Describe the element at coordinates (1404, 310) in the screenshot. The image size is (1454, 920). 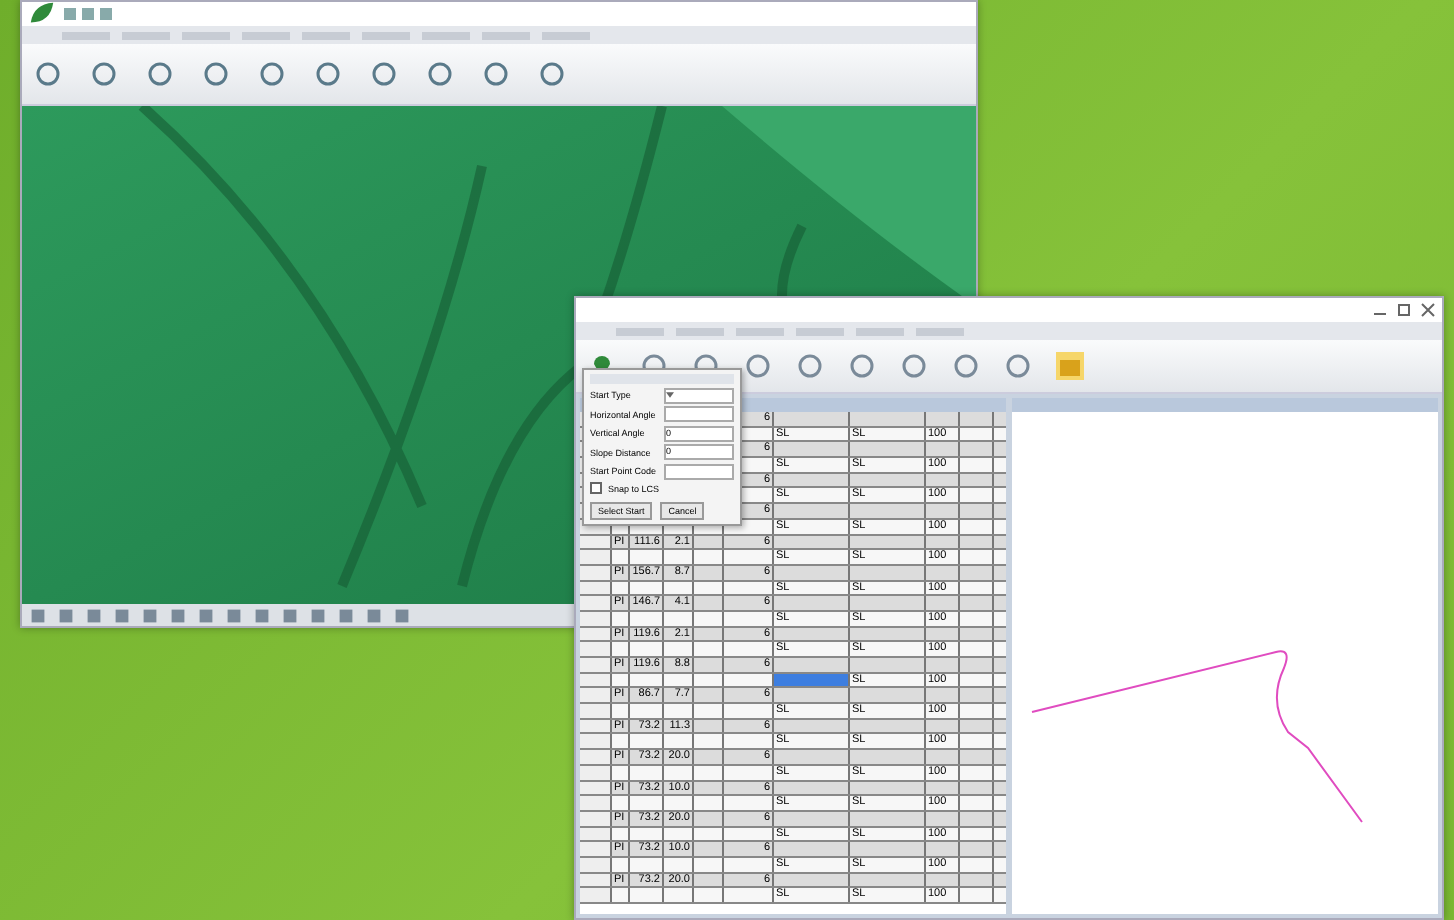
I see `maximize-icon` at that location.